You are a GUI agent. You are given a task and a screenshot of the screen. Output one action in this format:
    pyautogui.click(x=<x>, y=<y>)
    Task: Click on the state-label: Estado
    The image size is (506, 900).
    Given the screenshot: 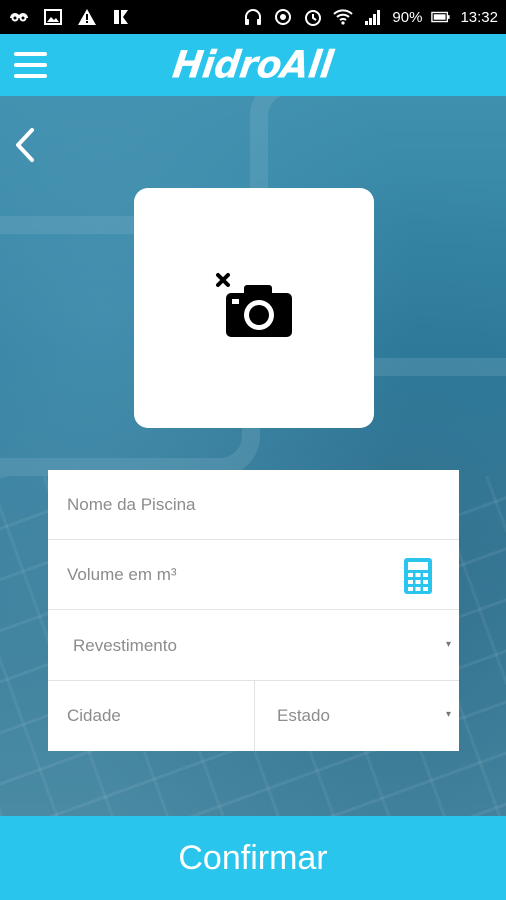 What is the action you would take?
    pyautogui.click(x=303, y=715)
    